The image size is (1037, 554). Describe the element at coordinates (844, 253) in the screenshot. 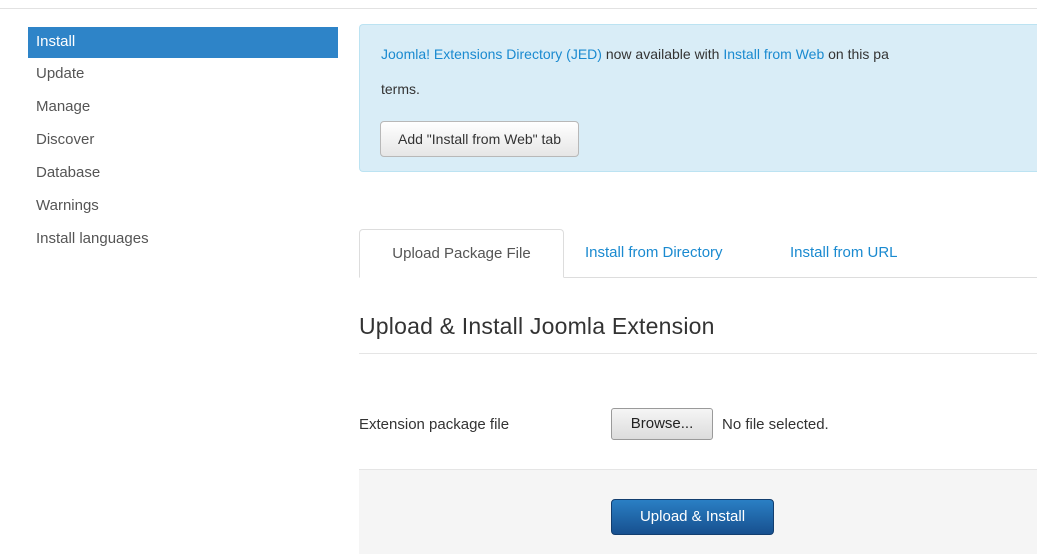

I see `tab-install-from-url: Install from URL` at that location.